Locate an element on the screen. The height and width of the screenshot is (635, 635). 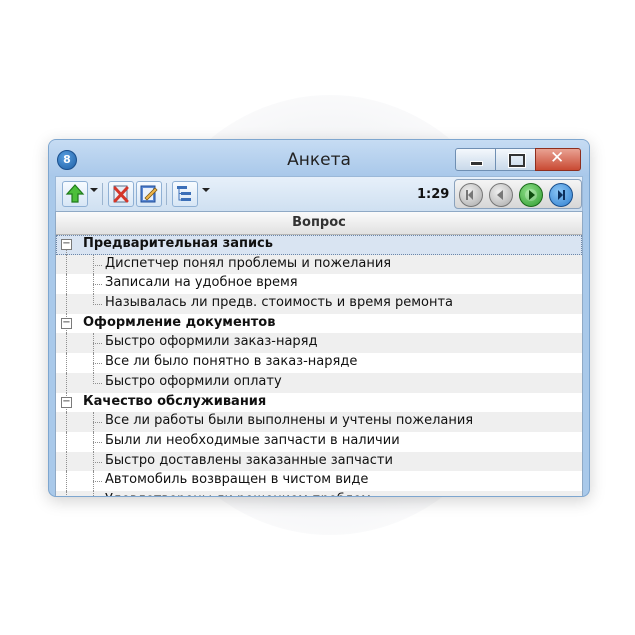
tree-item-row: Были ли необходимые запчасти в наличии is located at coordinates (319, 441).